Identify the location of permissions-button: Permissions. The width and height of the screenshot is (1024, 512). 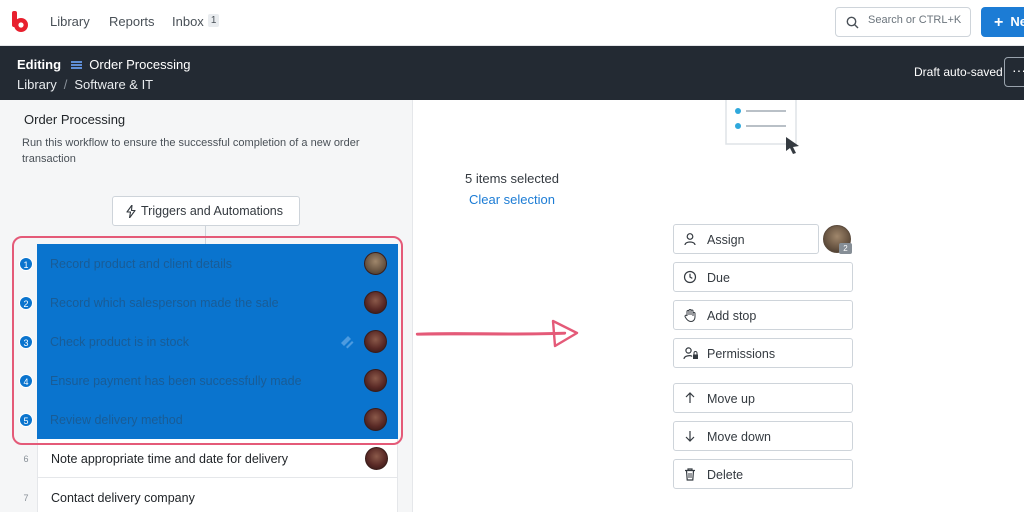
(763, 353).